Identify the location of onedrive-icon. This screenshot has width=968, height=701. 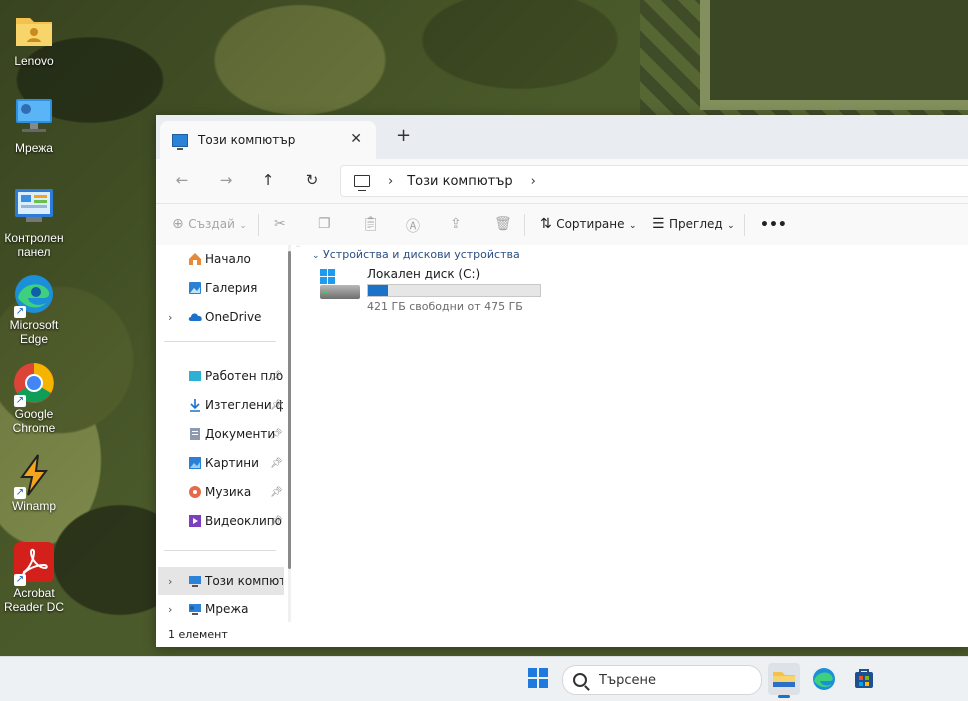
(195, 317).